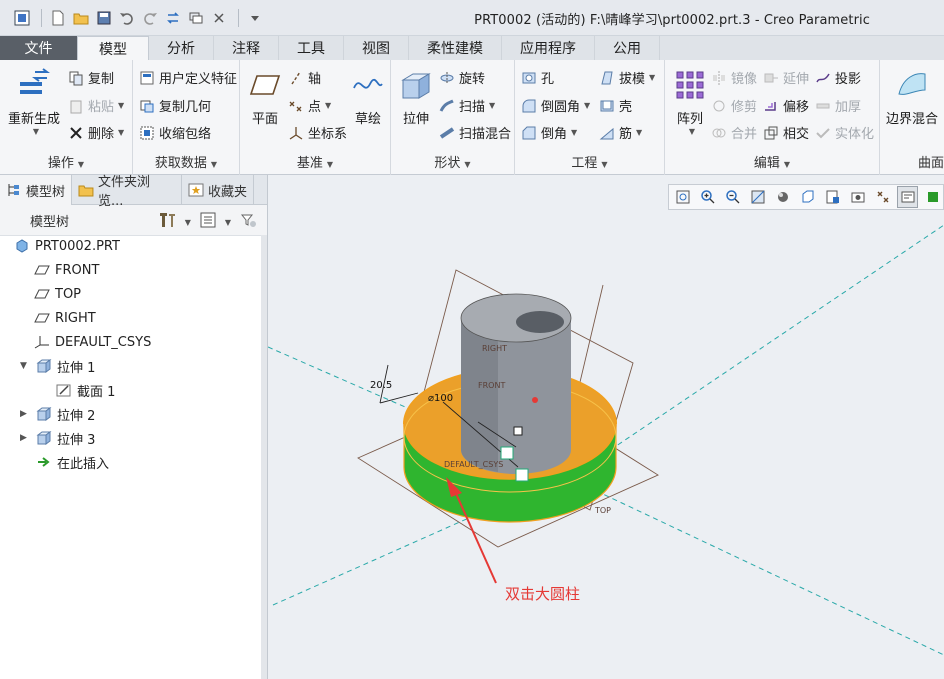  Describe the element at coordinates (615, 105) in the screenshot. I see `shell-button: 壳` at that location.